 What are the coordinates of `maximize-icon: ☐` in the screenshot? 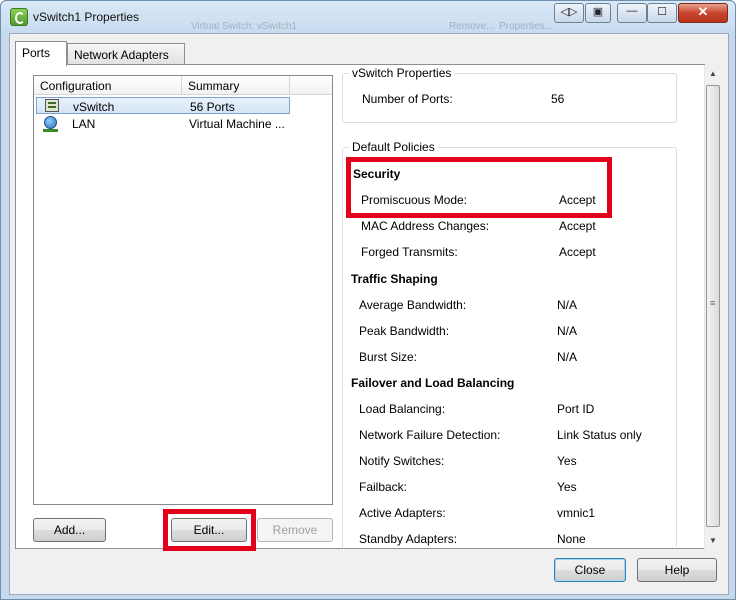 It's located at (662, 12).